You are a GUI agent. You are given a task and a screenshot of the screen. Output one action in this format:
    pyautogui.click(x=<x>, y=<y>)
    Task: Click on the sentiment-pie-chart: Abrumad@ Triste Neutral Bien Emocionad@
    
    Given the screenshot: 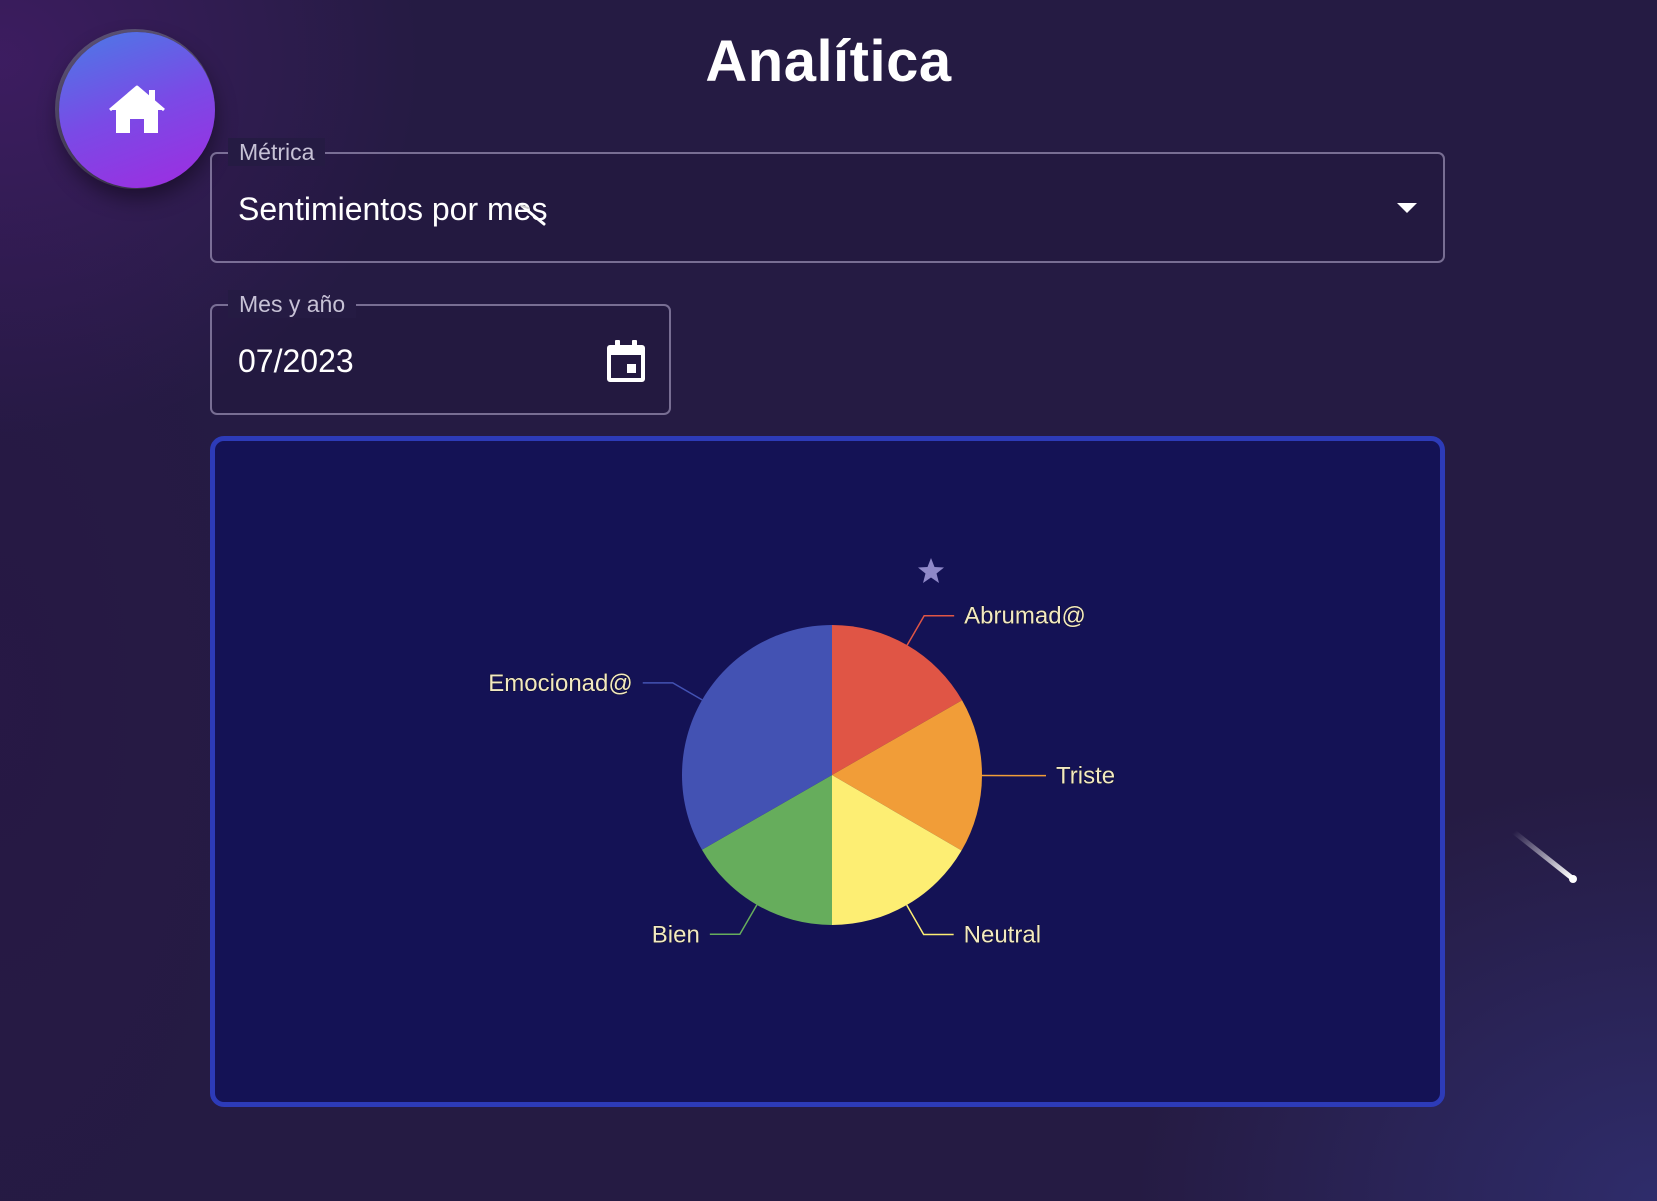 What is the action you would take?
    pyautogui.click(x=801, y=775)
    